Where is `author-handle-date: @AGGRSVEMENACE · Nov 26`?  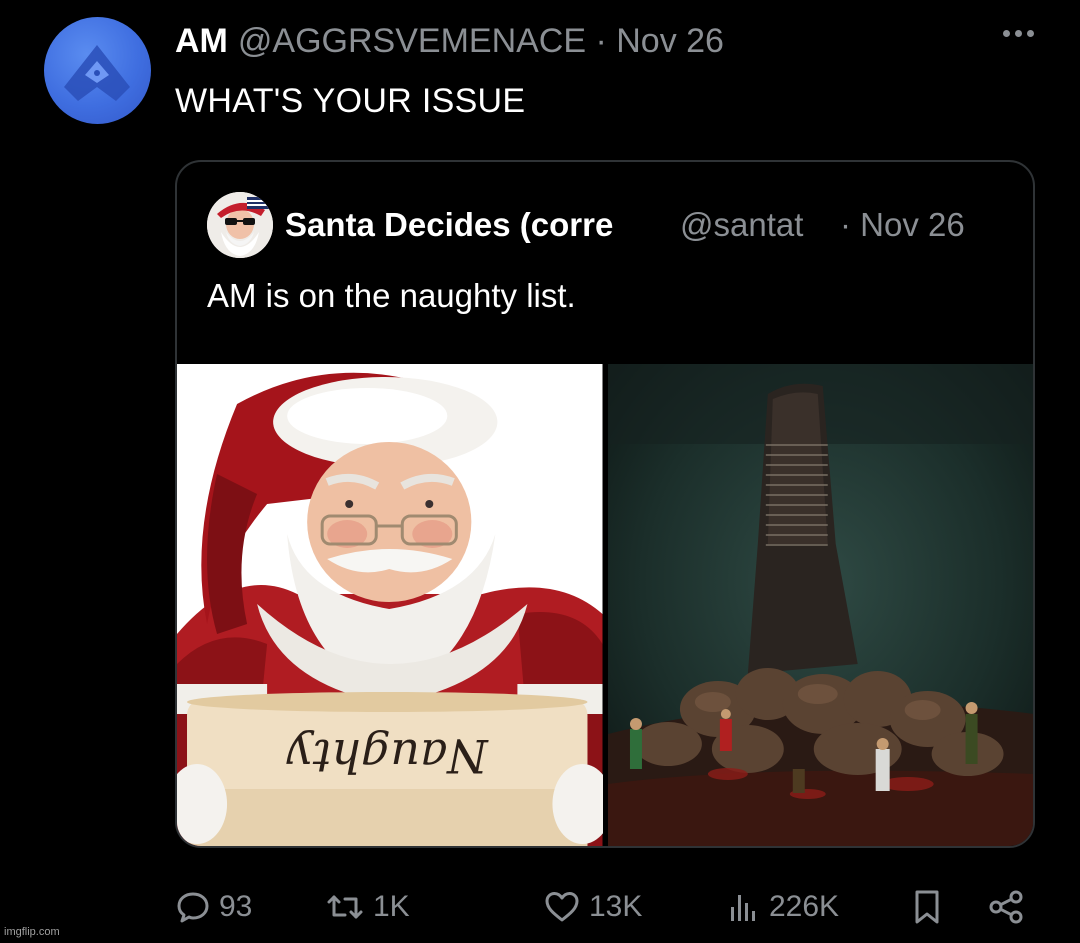 author-handle-date: @AGGRSVEMENACE · Nov 26 is located at coordinates (481, 41).